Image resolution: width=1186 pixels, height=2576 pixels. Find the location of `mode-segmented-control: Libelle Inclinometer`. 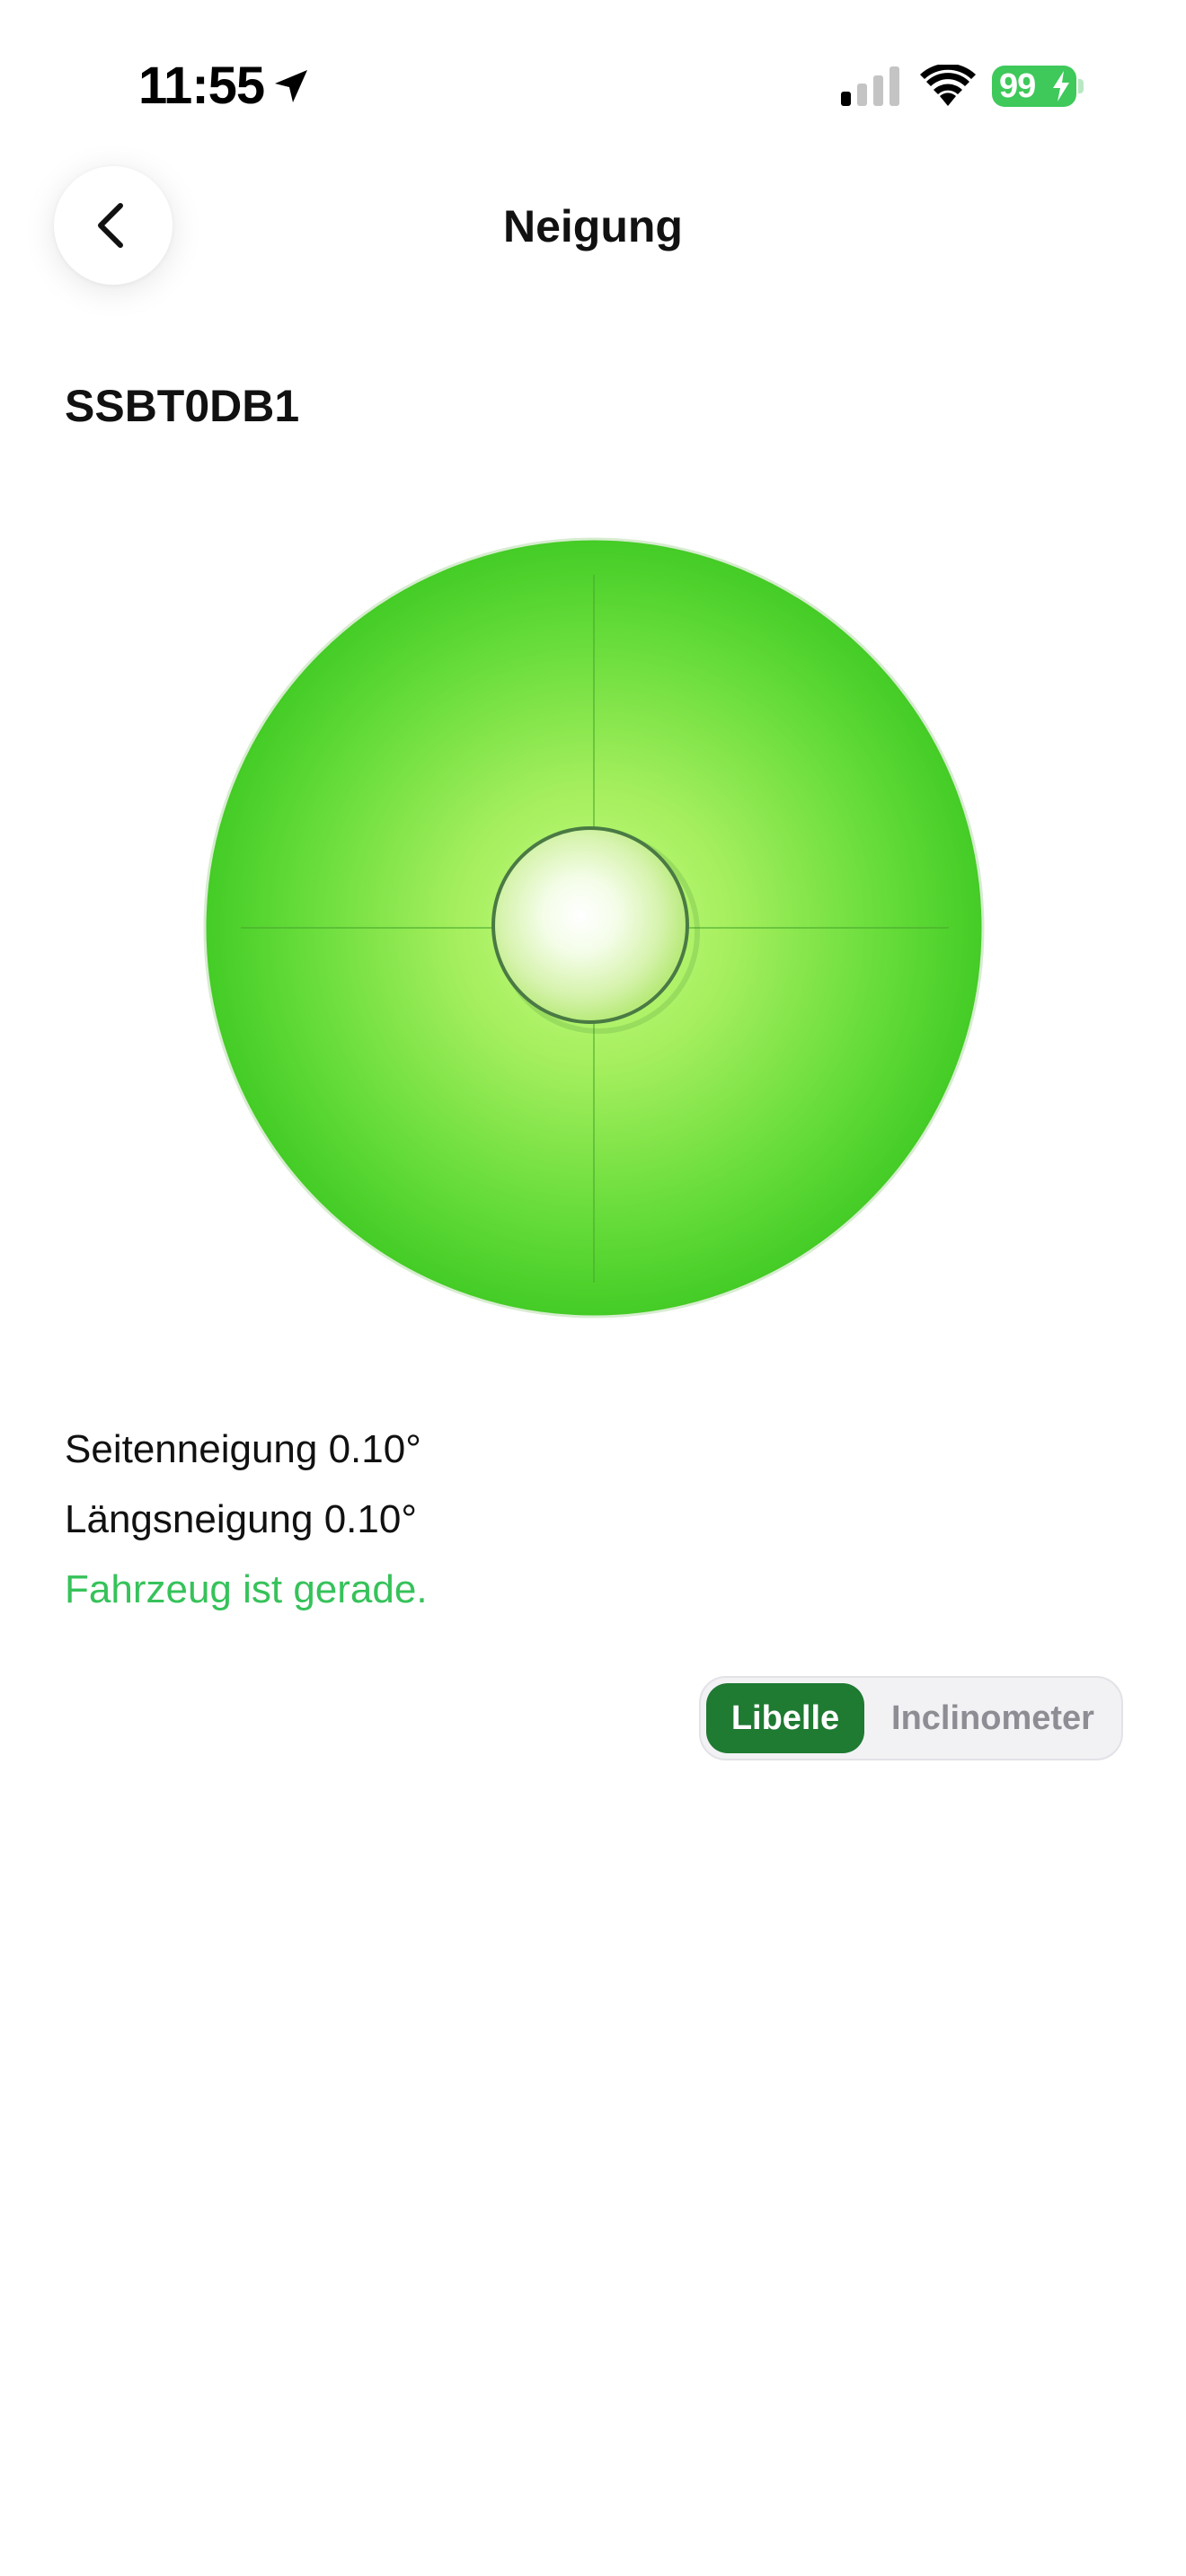

mode-segmented-control: Libelle Inclinometer is located at coordinates (911, 1718).